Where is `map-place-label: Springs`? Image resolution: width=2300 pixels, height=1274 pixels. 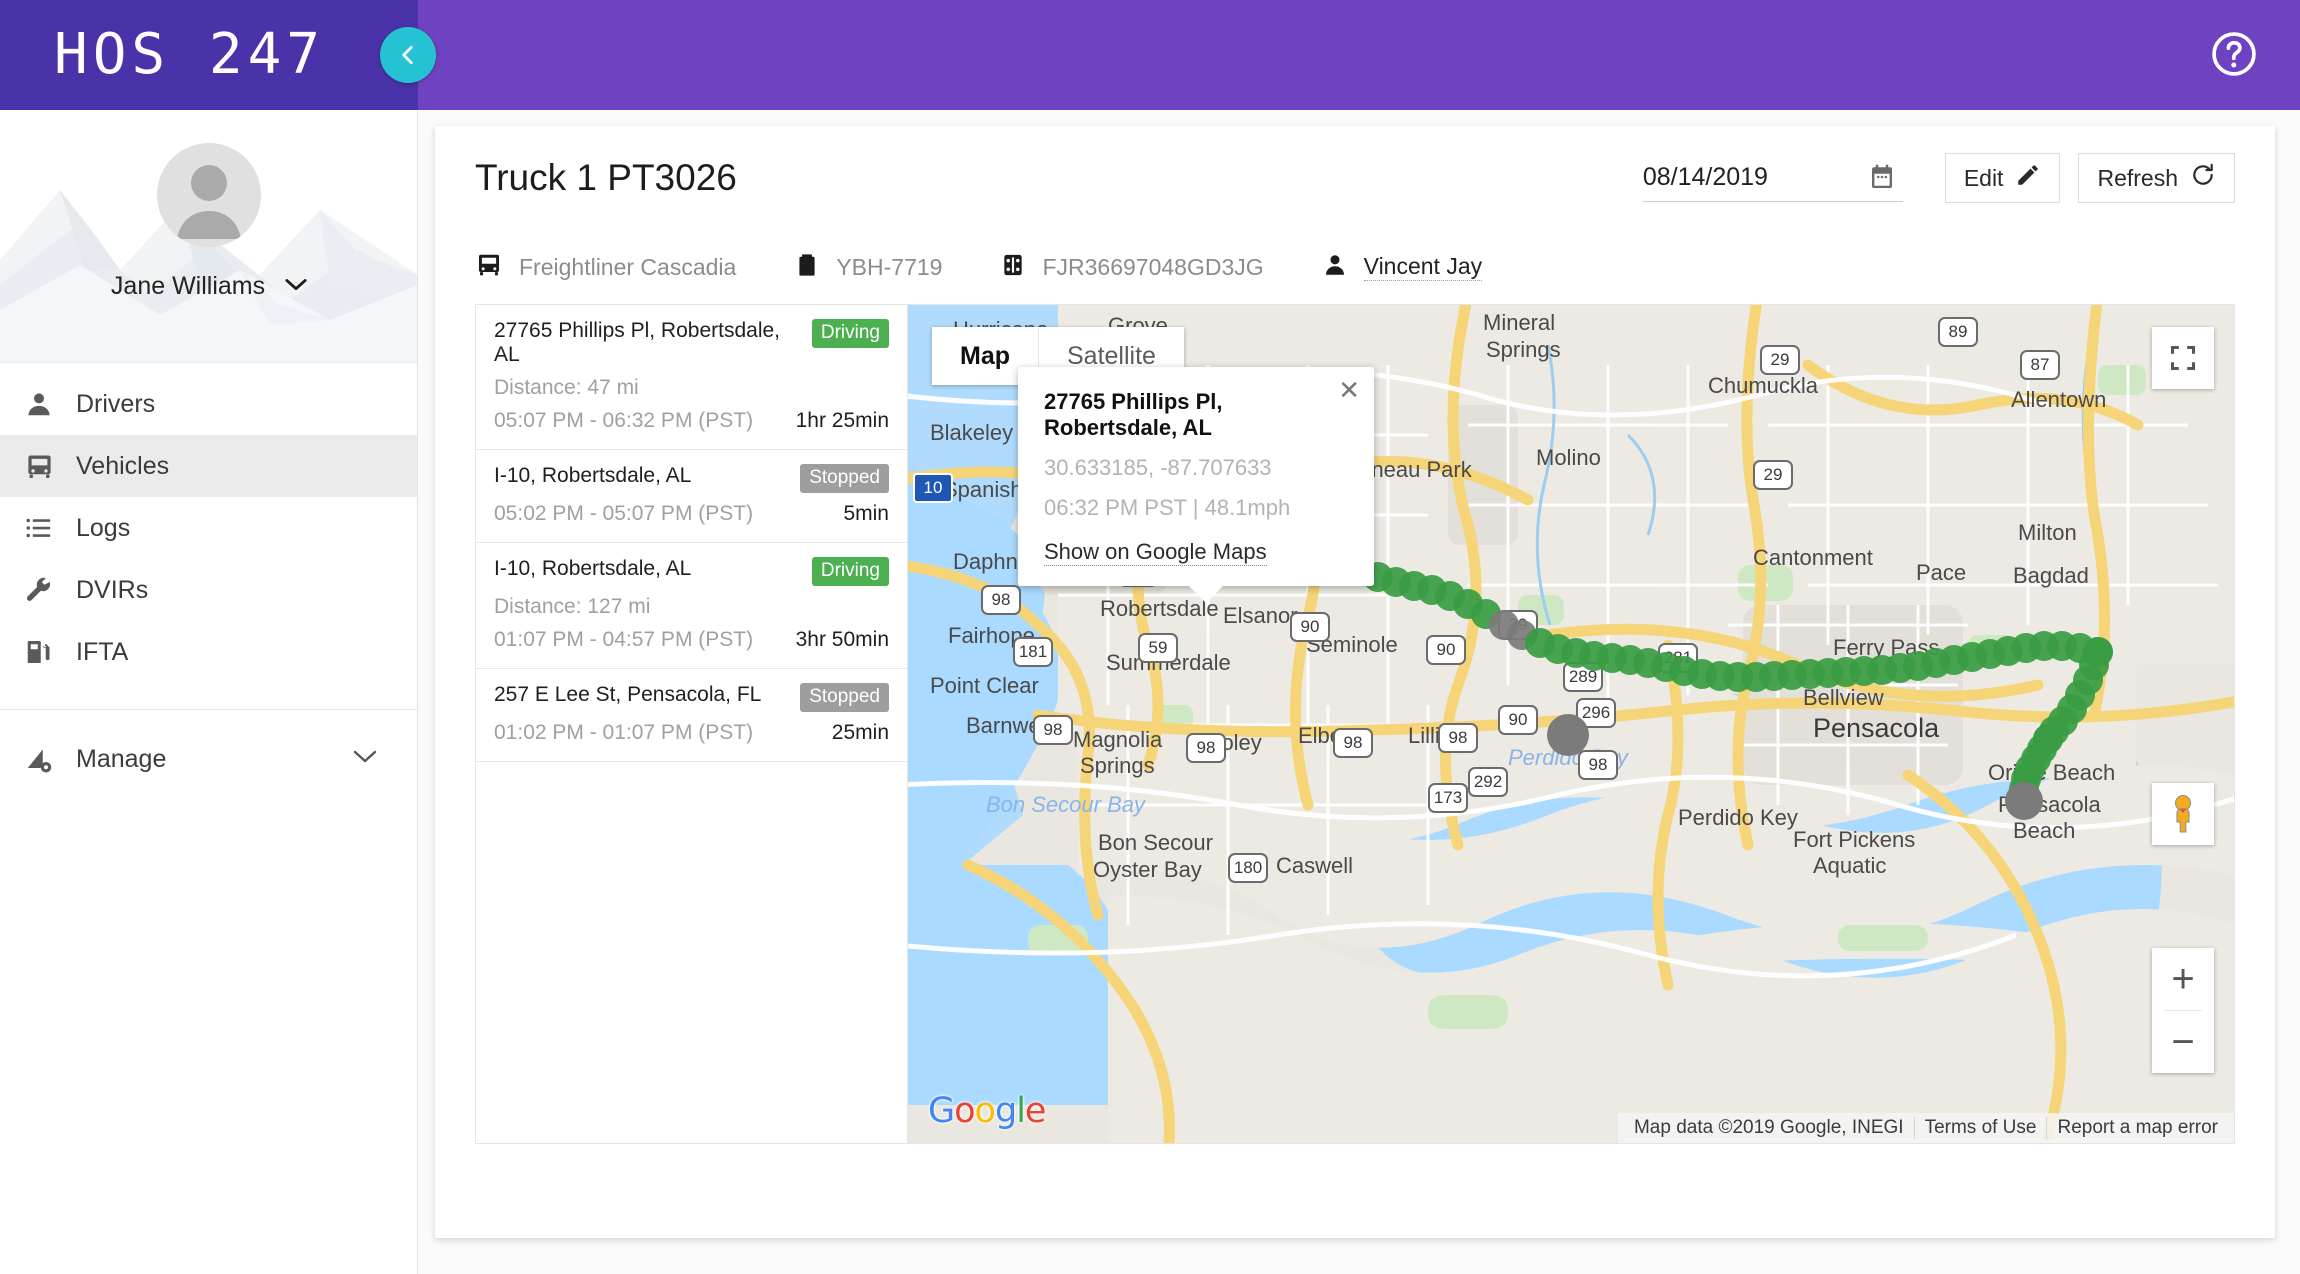 map-place-label: Springs is located at coordinates (1523, 349).